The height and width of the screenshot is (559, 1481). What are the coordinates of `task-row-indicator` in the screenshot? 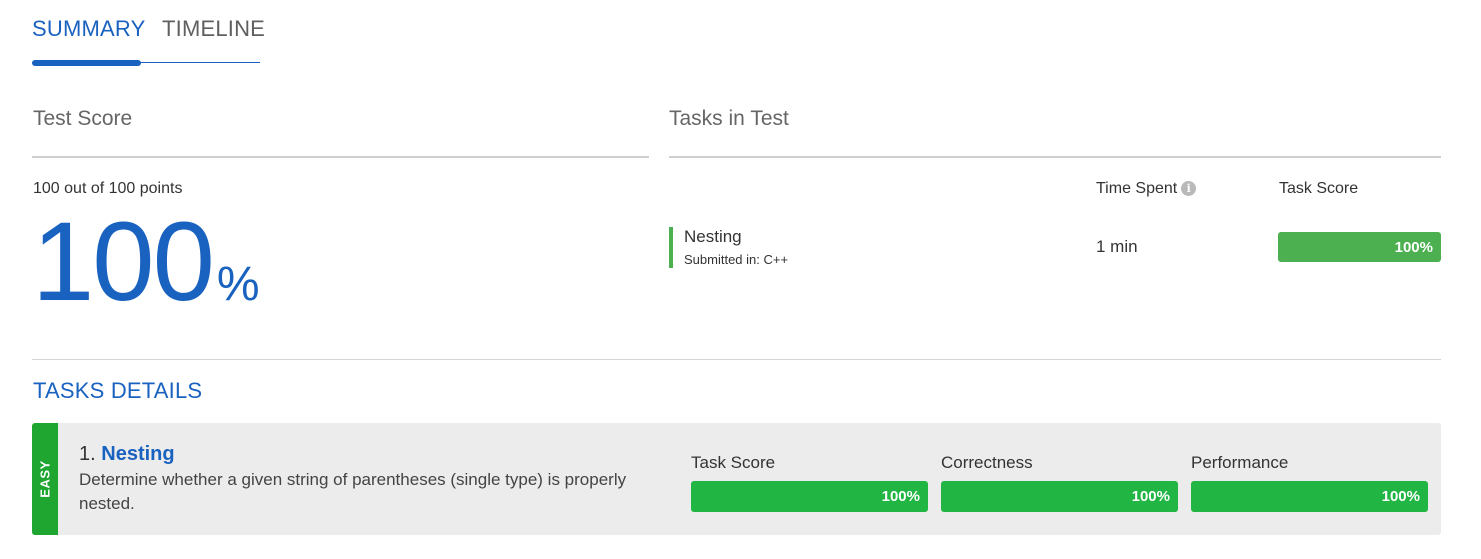 It's located at (671, 247).